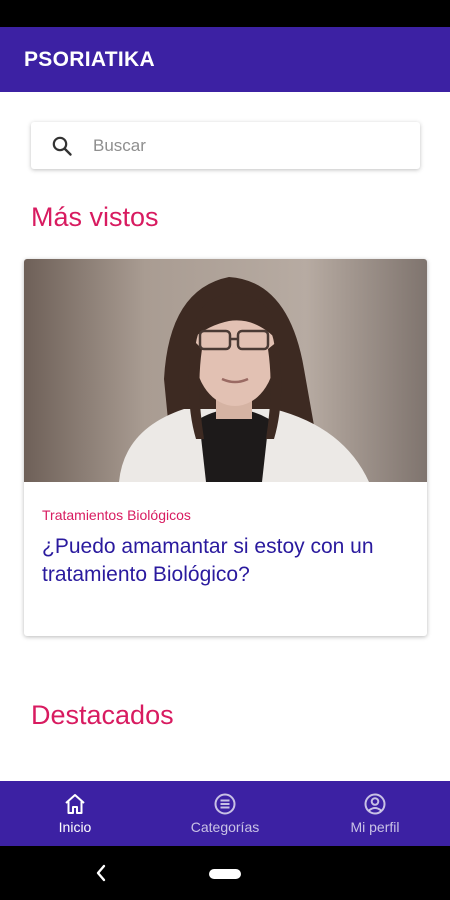 The width and height of the screenshot is (450, 900). I want to click on search-icon, so click(62, 146).